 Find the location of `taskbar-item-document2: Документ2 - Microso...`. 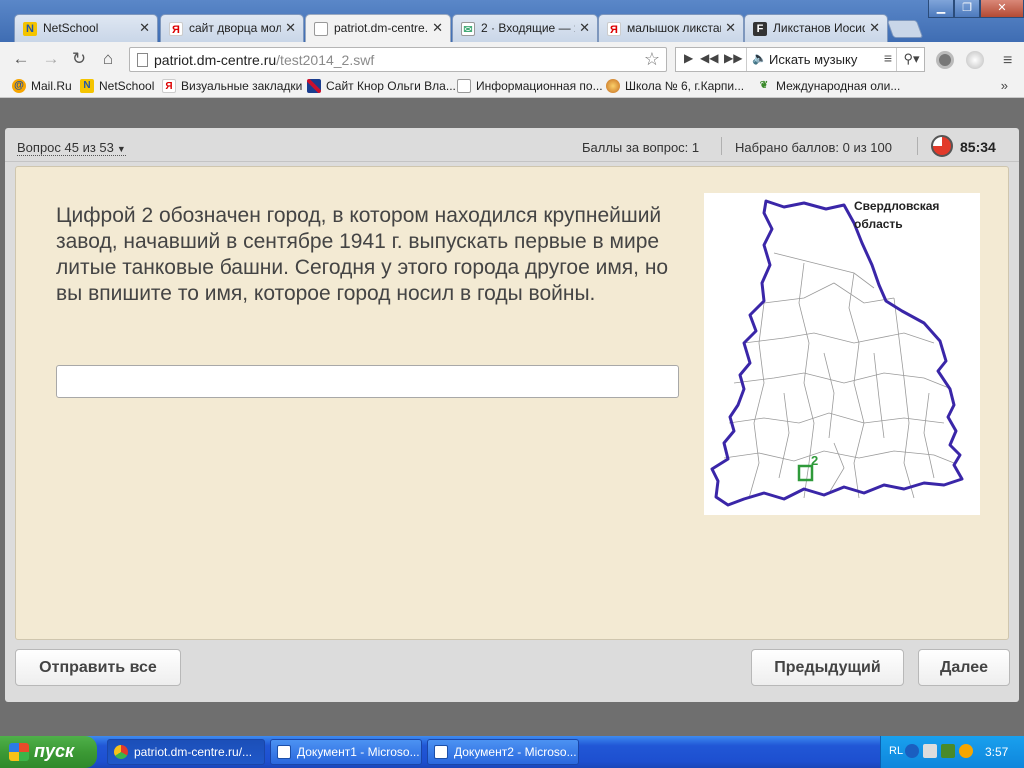

taskbar-item-document2: Документ2 - Microso... is located at coordinates (503, 752).